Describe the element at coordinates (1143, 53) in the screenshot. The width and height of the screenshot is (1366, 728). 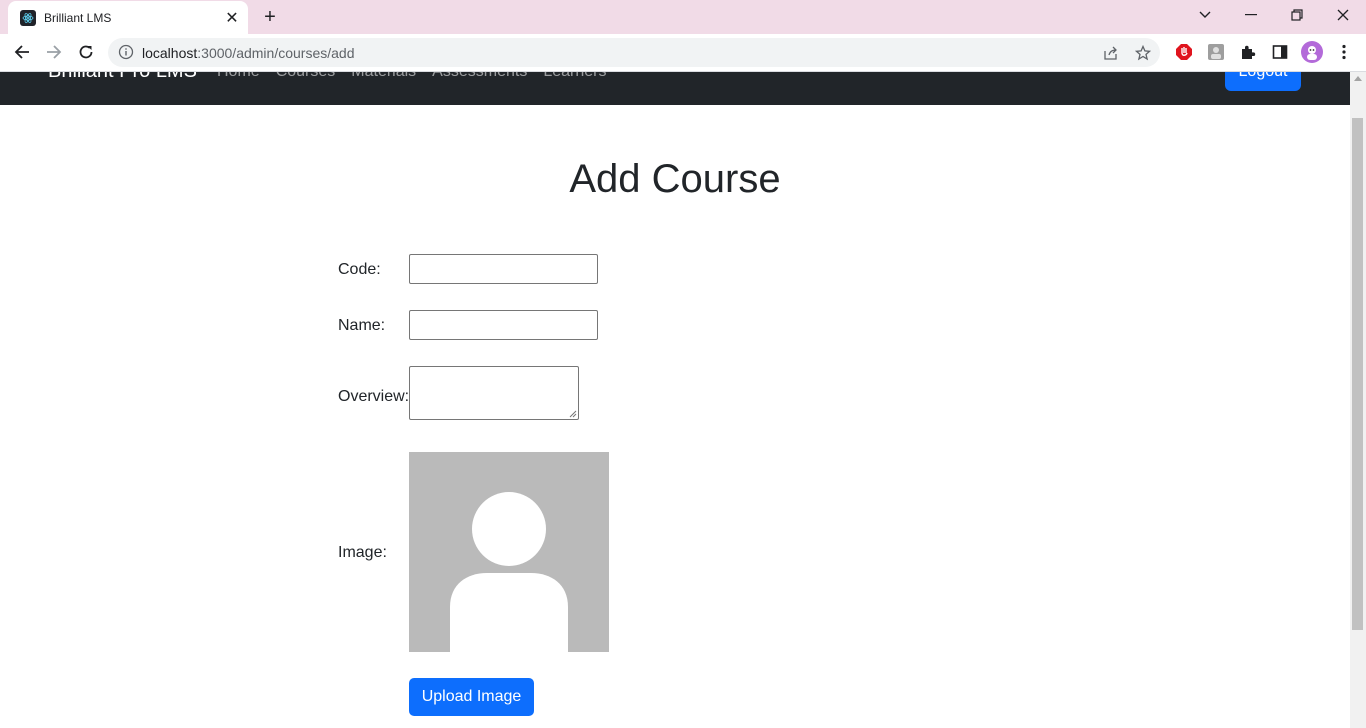
I see `bookmark-star-icon` at that location.